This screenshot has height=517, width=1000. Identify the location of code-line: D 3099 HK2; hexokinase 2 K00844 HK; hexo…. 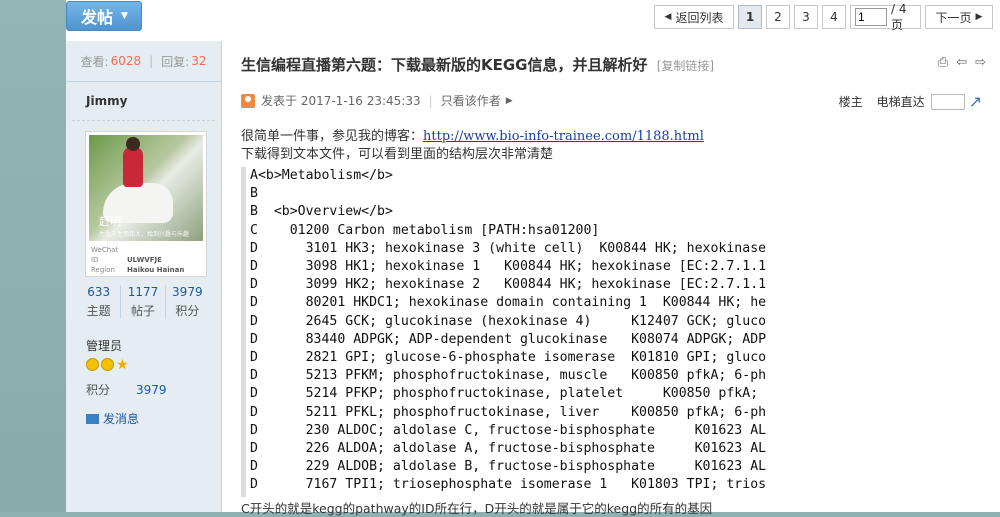
(508, 285).